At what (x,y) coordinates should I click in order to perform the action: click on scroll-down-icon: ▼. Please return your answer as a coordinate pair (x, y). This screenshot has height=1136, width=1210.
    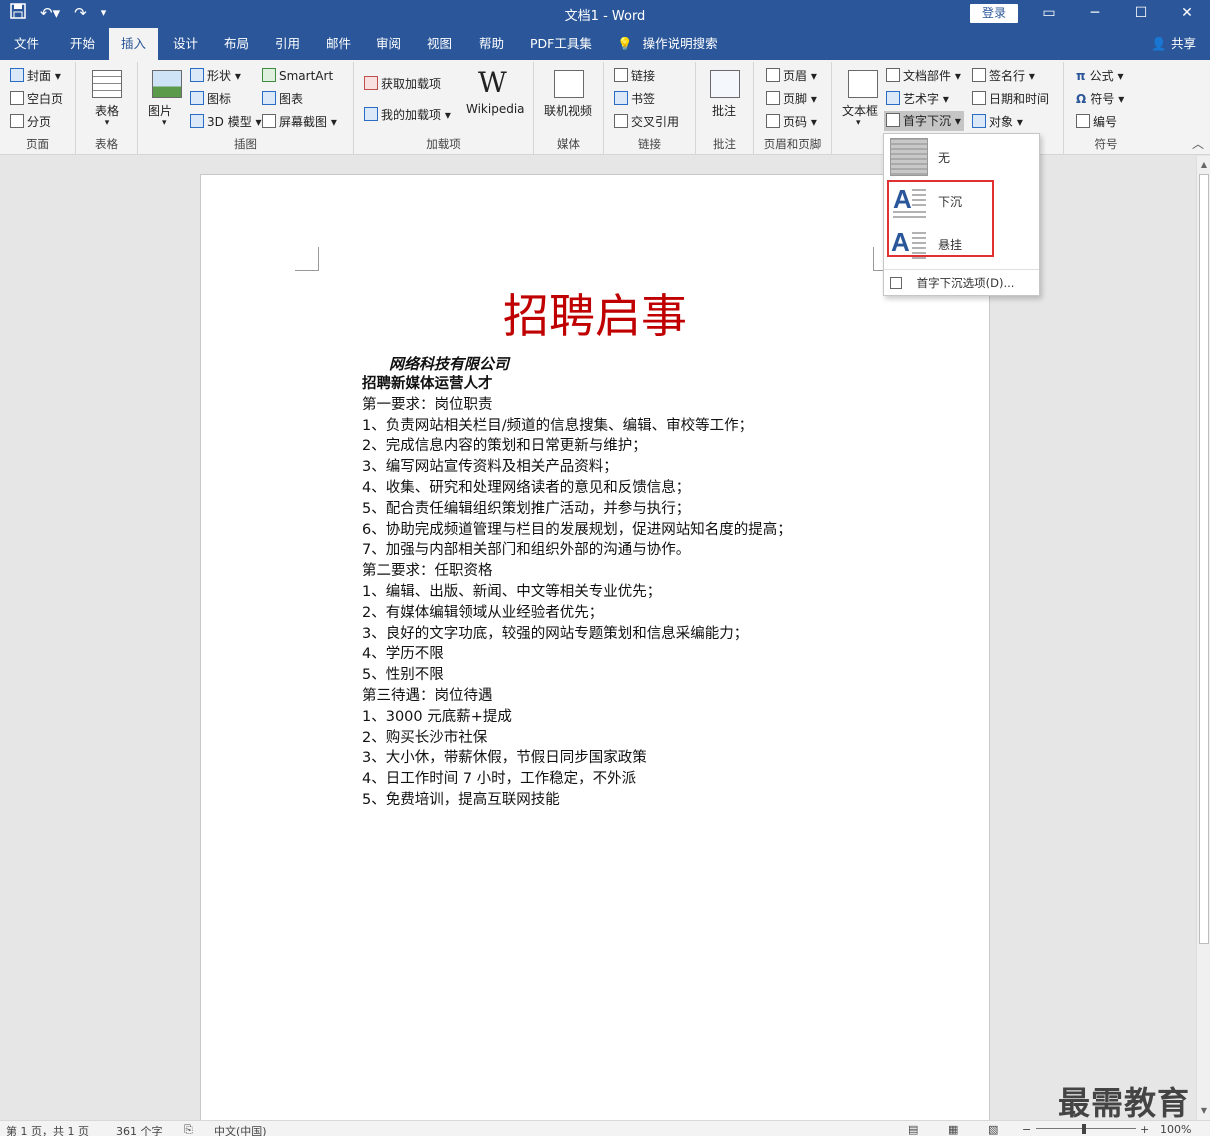
    Looking at the image, I should click on (1203, 1111).